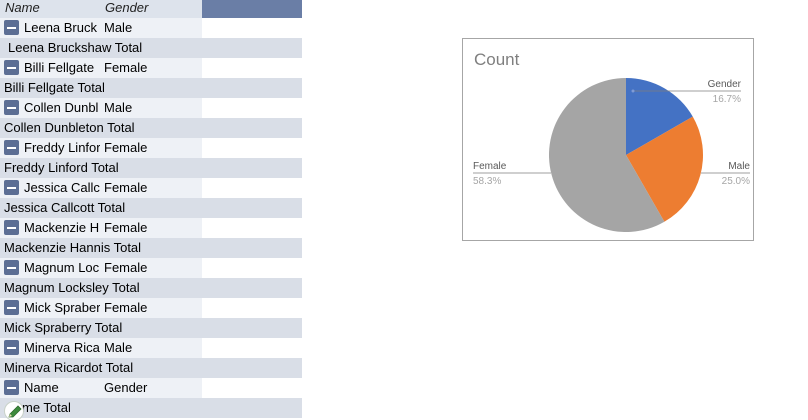  I want to click on slice-label-gender: Gender, so click(725, 84).